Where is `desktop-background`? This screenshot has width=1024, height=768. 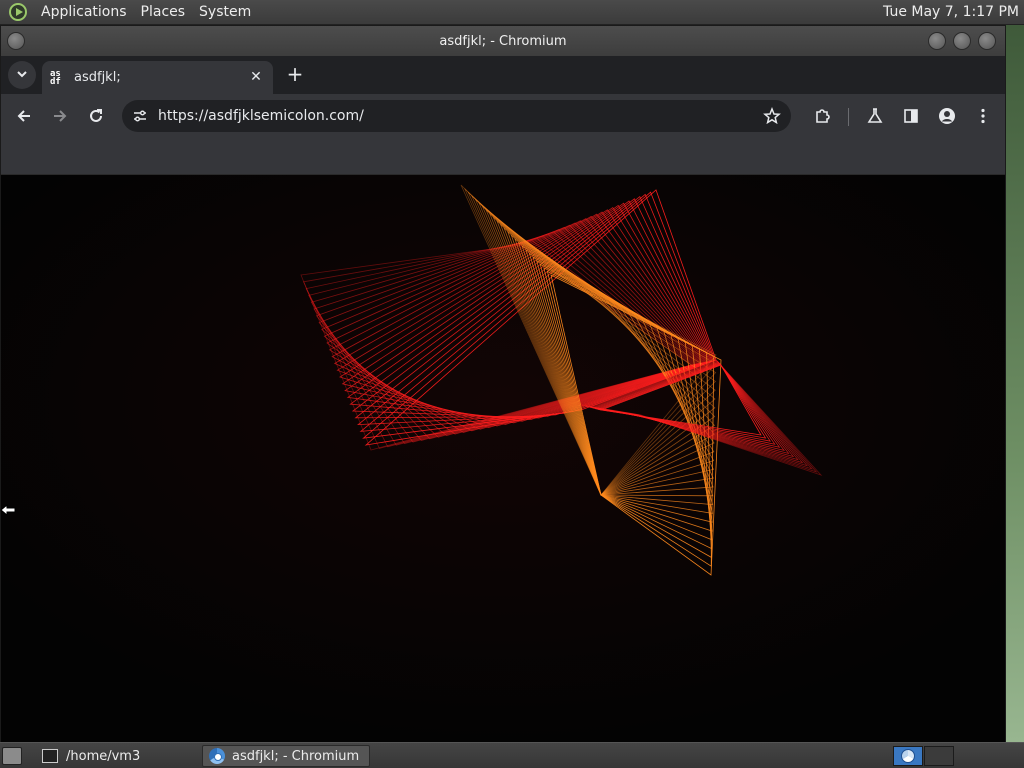
desktop-background is located at coordinates (1015, 383).